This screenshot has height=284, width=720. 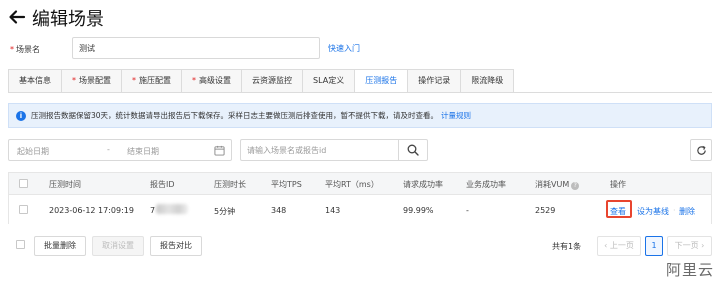 What do you see at coordinates (120, 150) in the screenshot?
I see `date-range-picker: 起始日期 - 结束日期` at bounding box center [120, 150].